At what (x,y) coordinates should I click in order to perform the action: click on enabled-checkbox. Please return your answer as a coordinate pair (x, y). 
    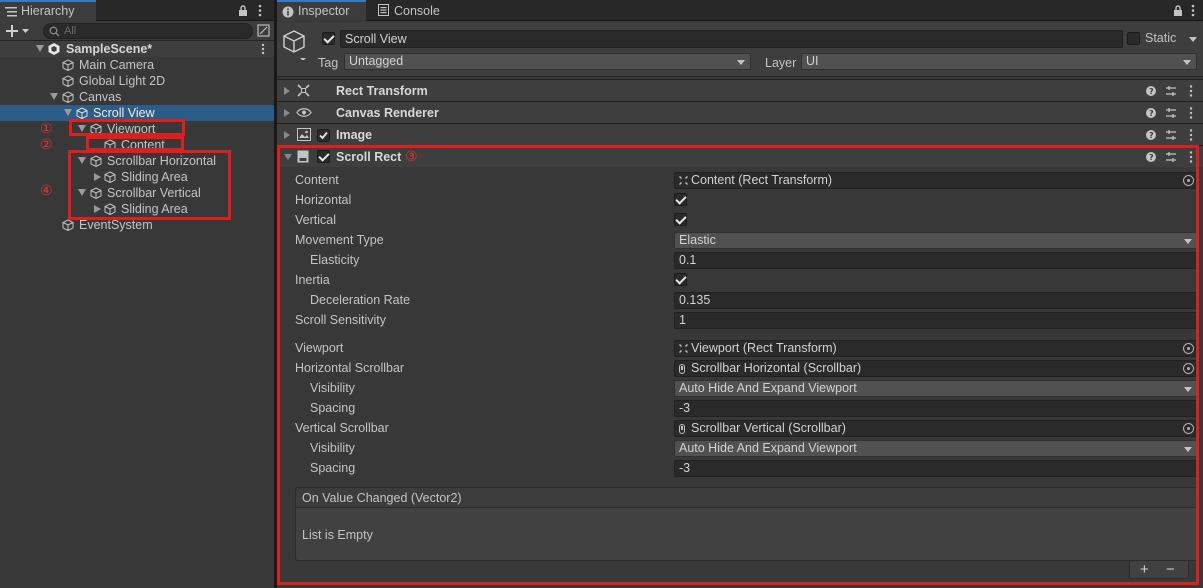
    Looking at the image, I should click on (323, 135).